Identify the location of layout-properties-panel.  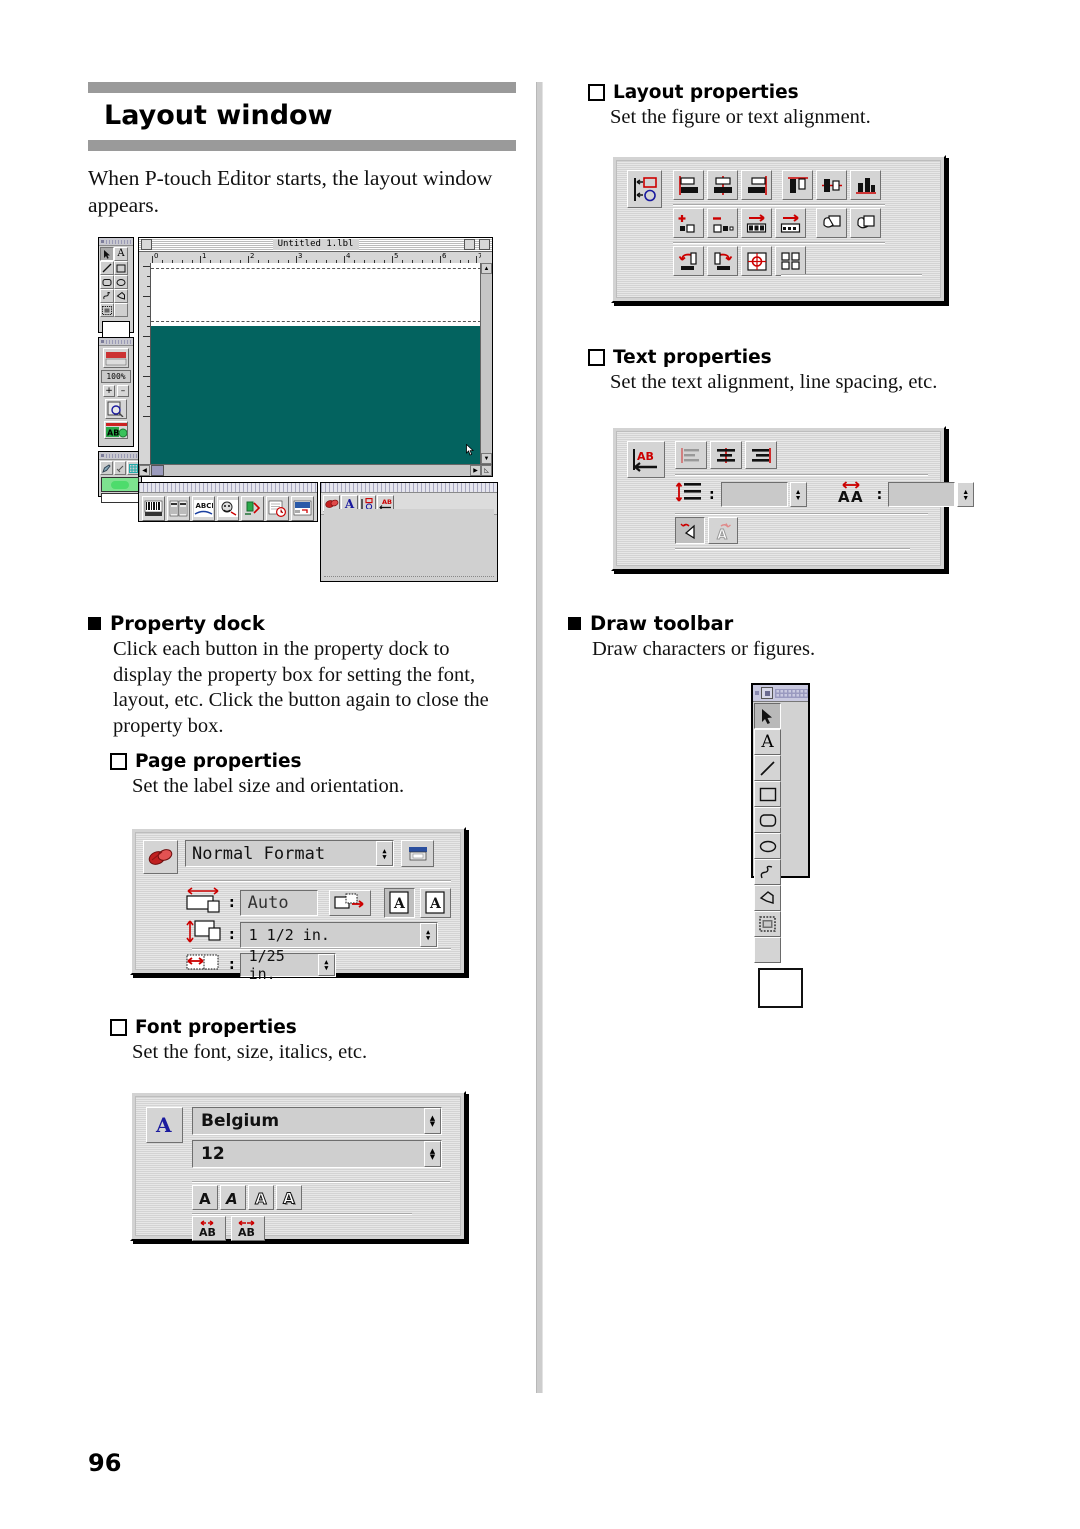
(778, 229).